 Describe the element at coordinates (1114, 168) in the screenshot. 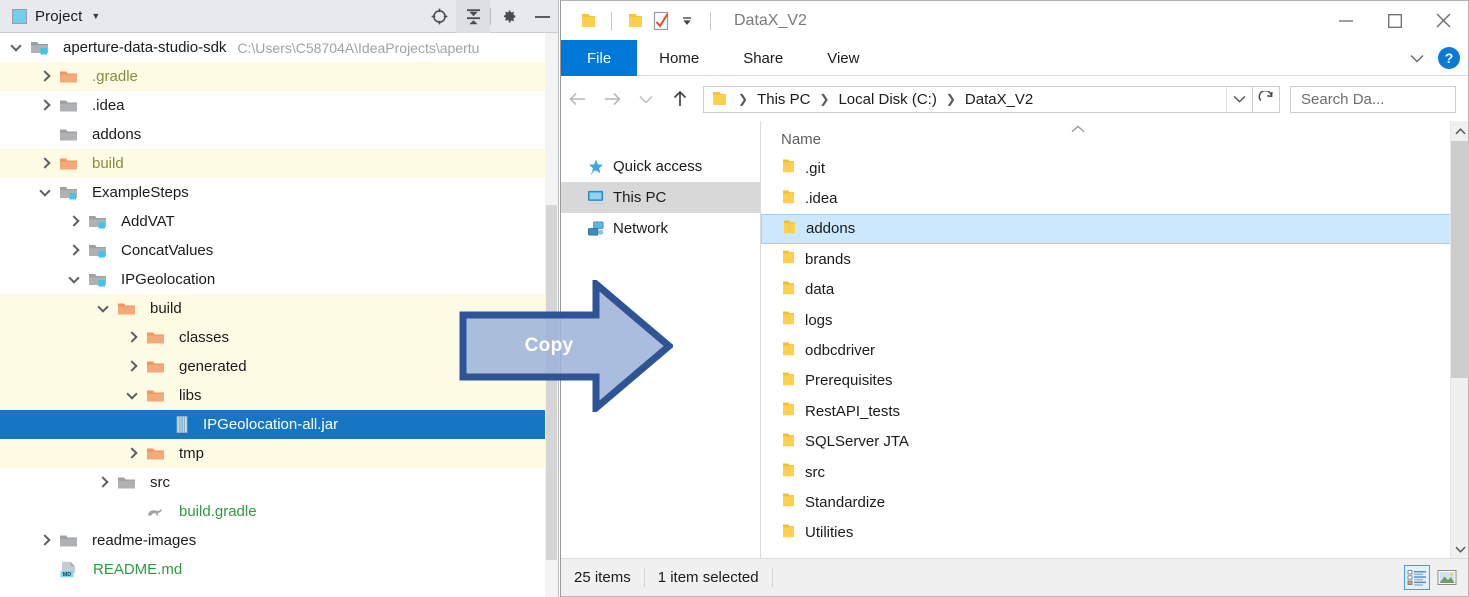

I see `list-item: .git` at that location.